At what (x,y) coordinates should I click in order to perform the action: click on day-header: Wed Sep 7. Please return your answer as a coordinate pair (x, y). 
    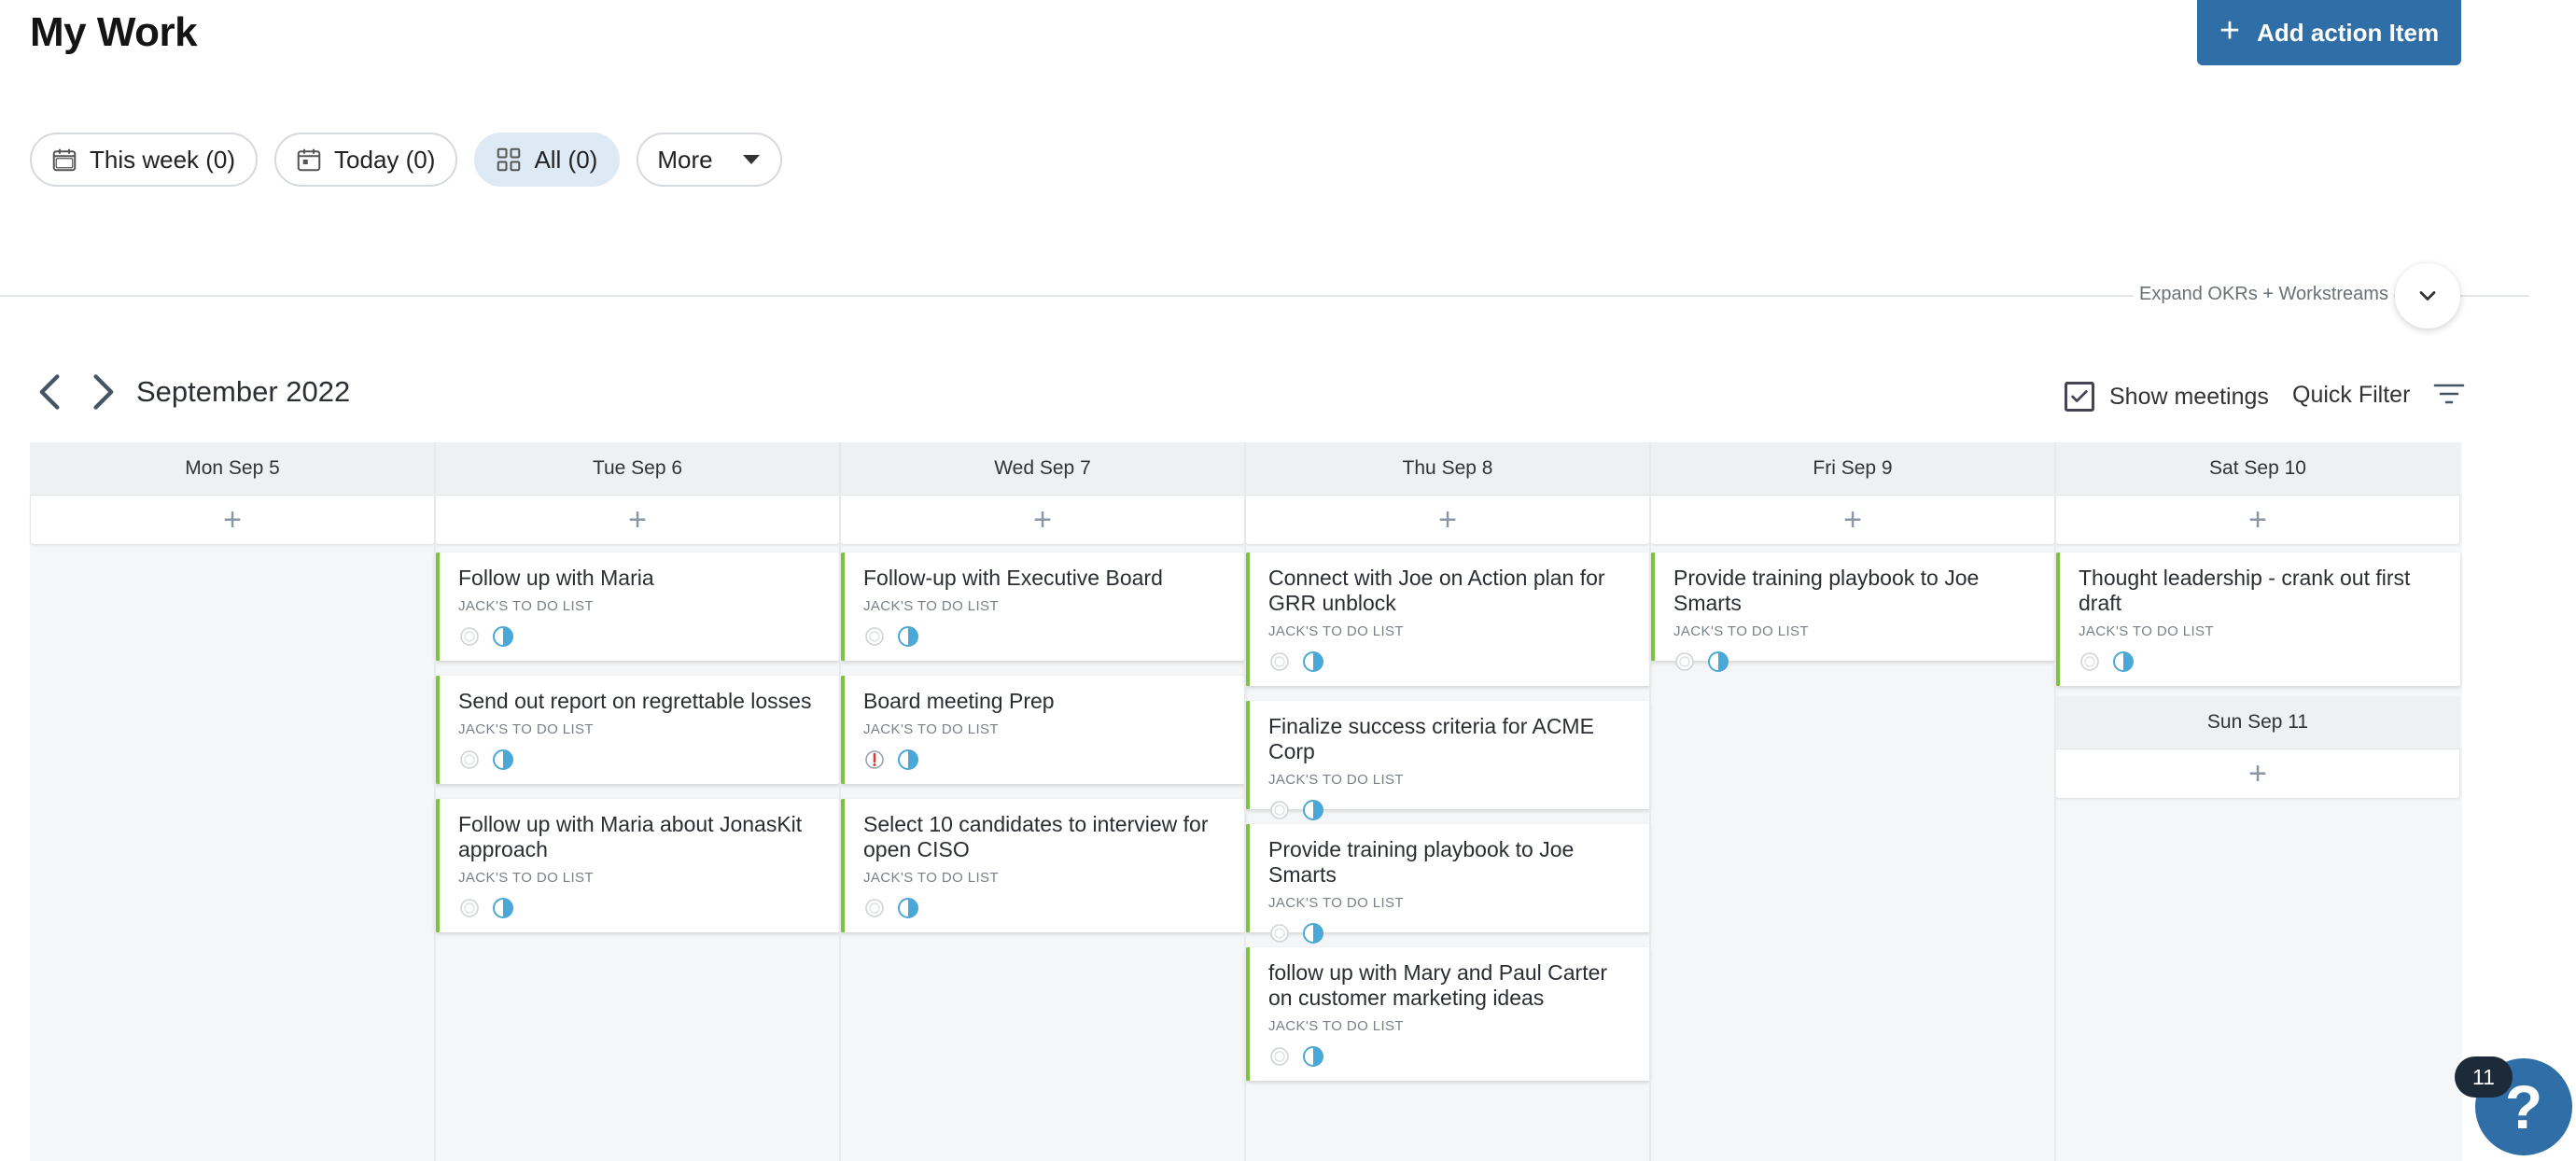
    Looking at the image, I should click on (1042, 468).